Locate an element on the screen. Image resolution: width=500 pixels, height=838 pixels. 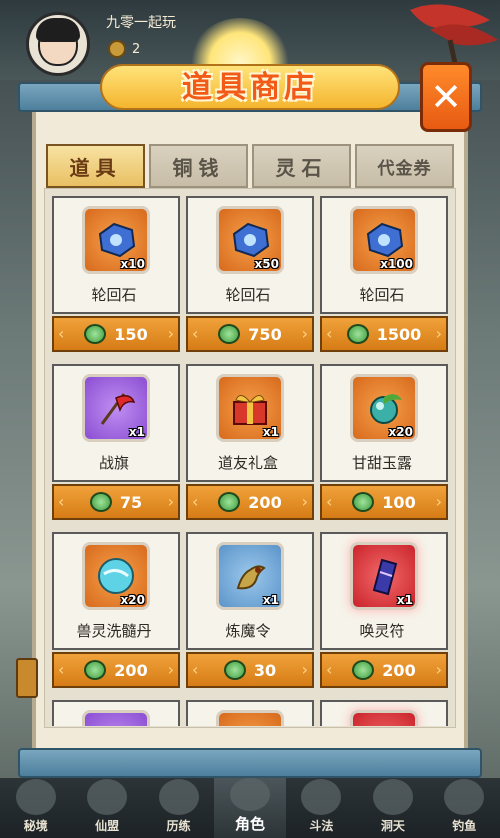
nav-label: 仙盟 is located at coordinates (107, 826).